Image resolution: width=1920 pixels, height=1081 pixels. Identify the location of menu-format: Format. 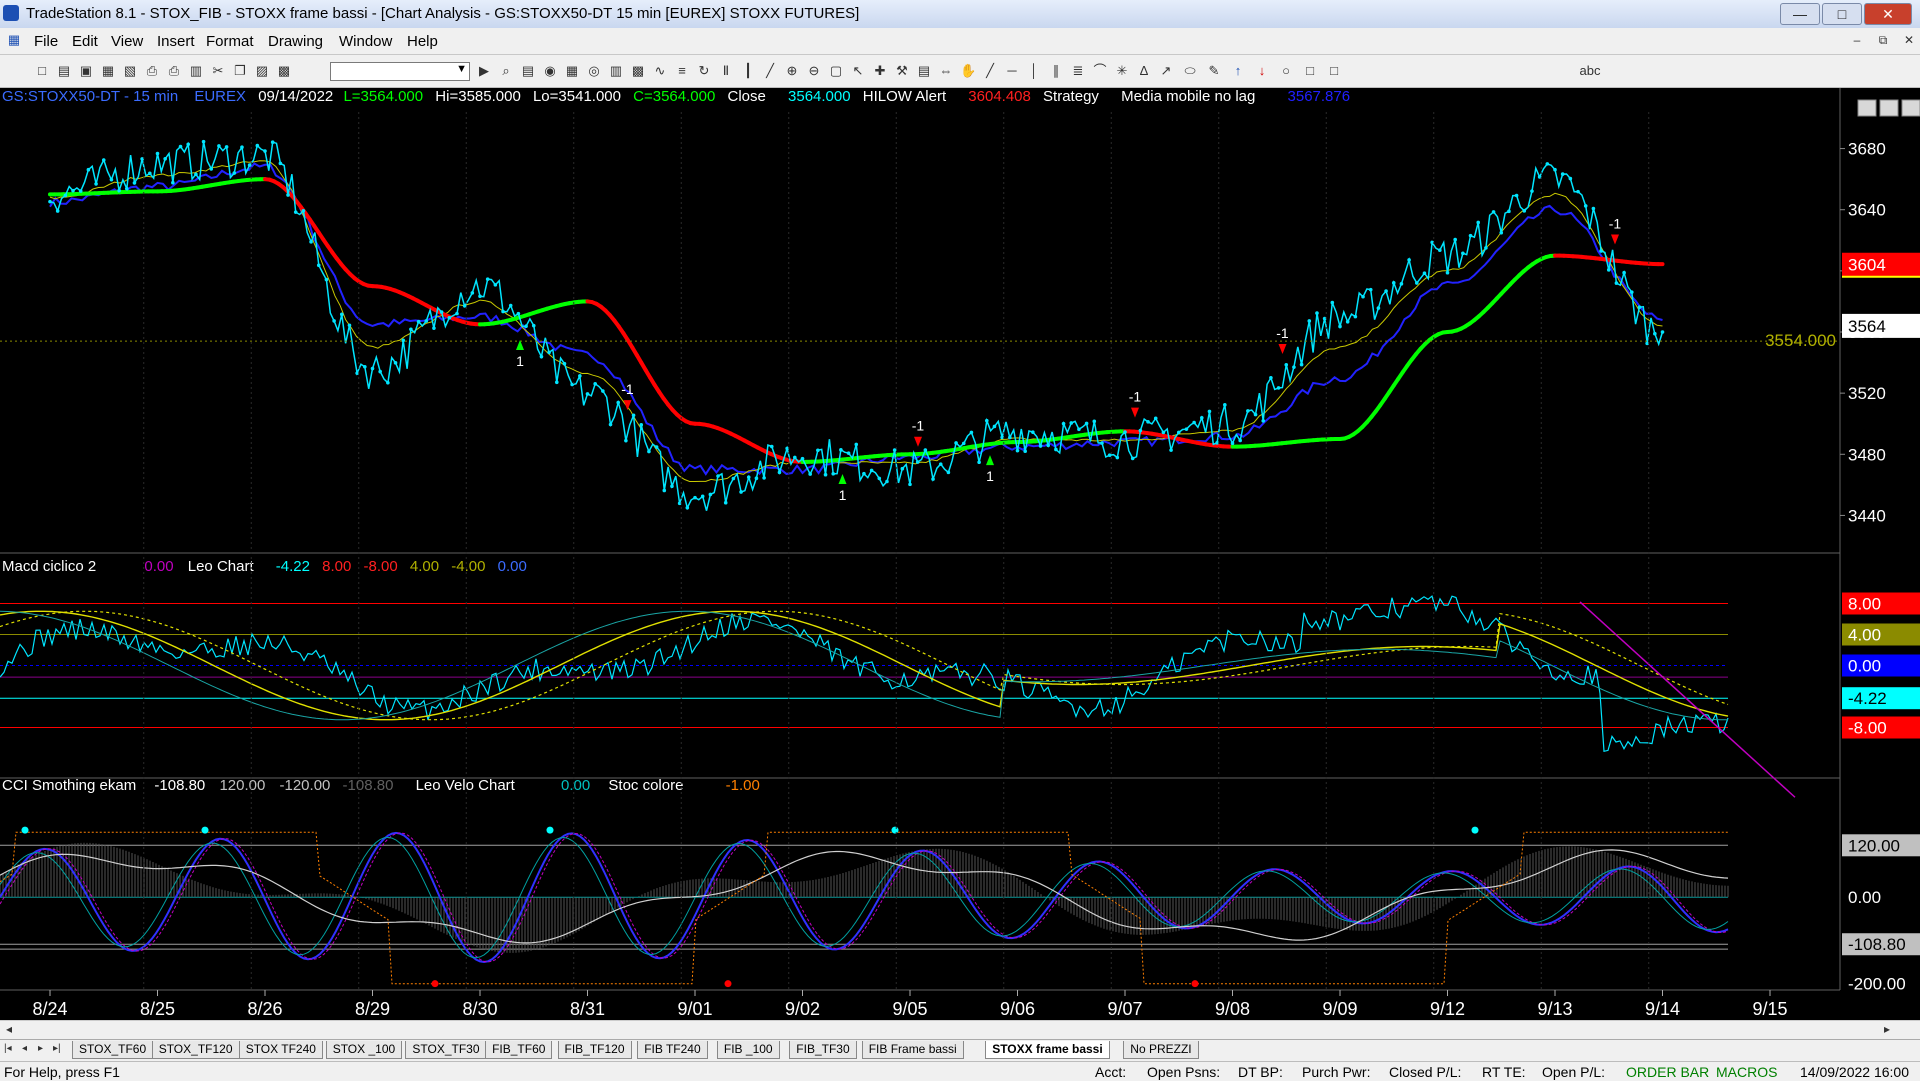
(230, 41).